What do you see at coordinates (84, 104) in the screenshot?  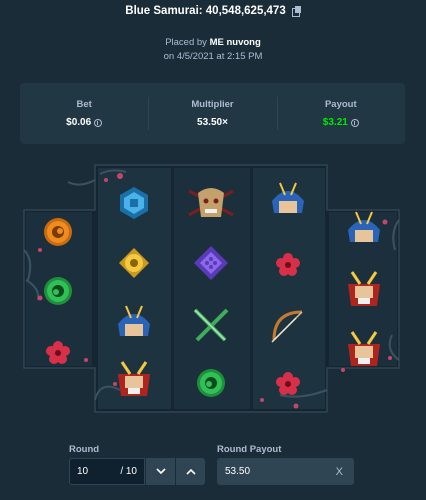 I see `bet-label: Bet` at bounding box center [84, 104].